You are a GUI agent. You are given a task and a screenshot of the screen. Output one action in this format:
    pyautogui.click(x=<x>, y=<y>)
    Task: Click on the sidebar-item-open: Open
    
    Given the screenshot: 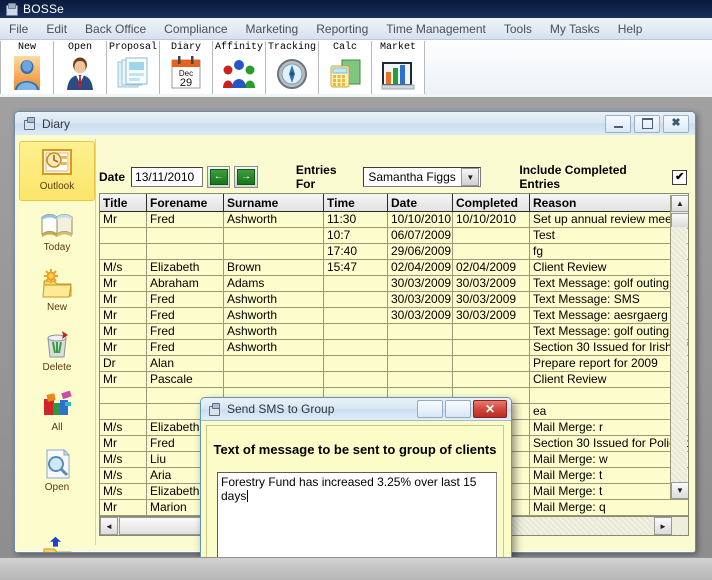 What is the action you would take?
    pyautogui.click(x=57, y=472)
    